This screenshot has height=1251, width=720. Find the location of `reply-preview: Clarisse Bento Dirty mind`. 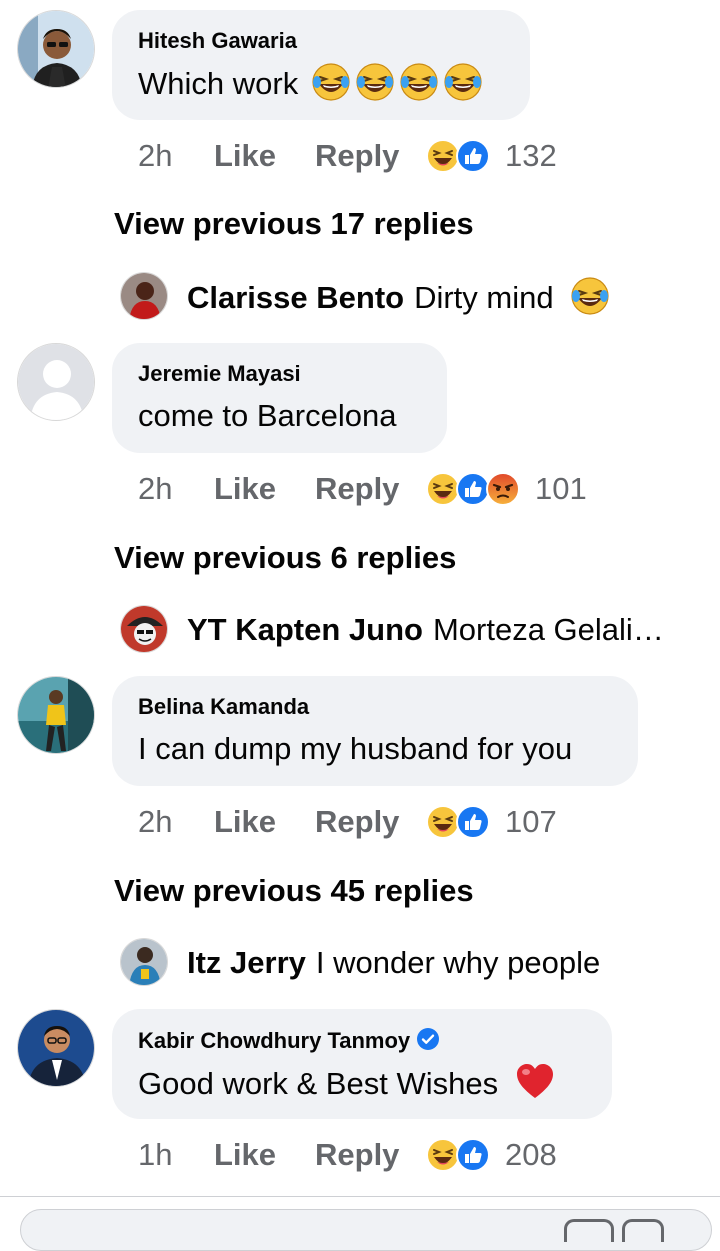

reply-preview: Clarisse Bento Dirty mind is located at coordinates (400, 297).